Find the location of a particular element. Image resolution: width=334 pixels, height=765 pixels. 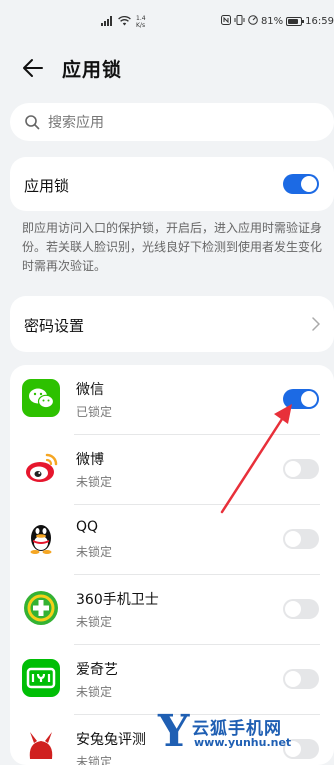

signal-icon is located at coordinates (108, 22).